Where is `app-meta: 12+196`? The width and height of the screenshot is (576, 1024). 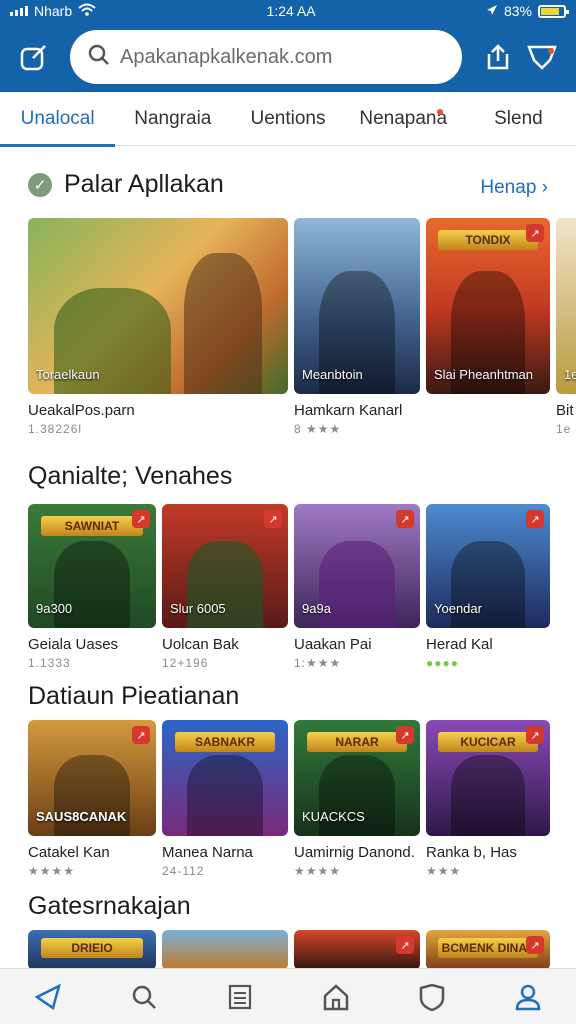
app-meta: 12+196 is located at coordinates (185, 663).